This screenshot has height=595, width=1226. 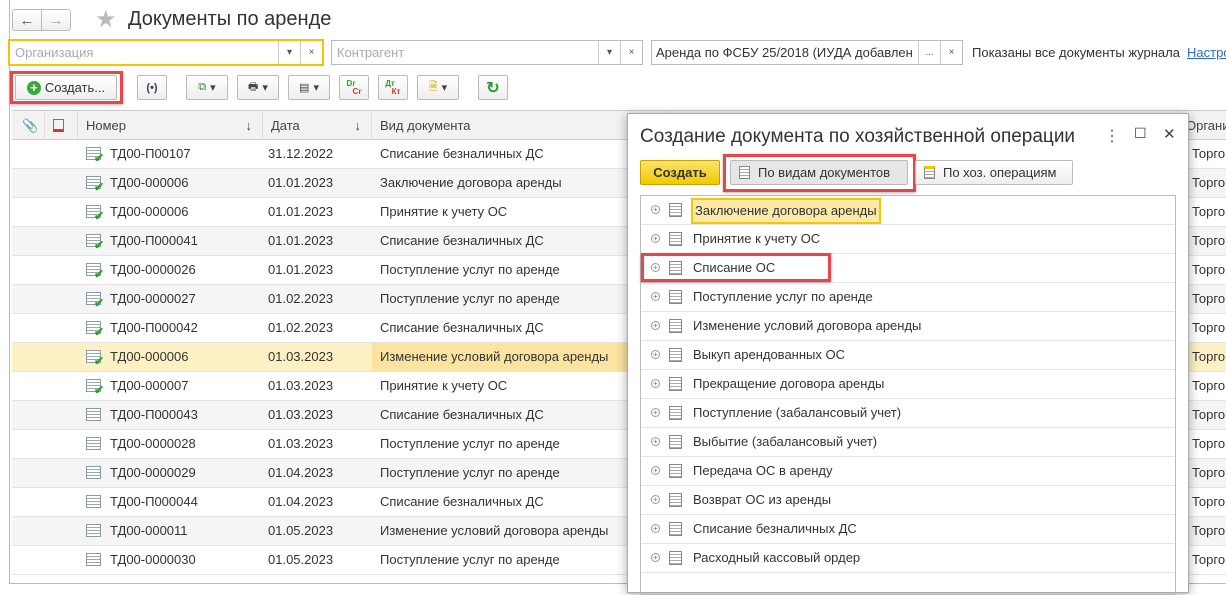 I want to click on counterparty-field: Контрагент ▾ ×, so click(x=487, y=52).